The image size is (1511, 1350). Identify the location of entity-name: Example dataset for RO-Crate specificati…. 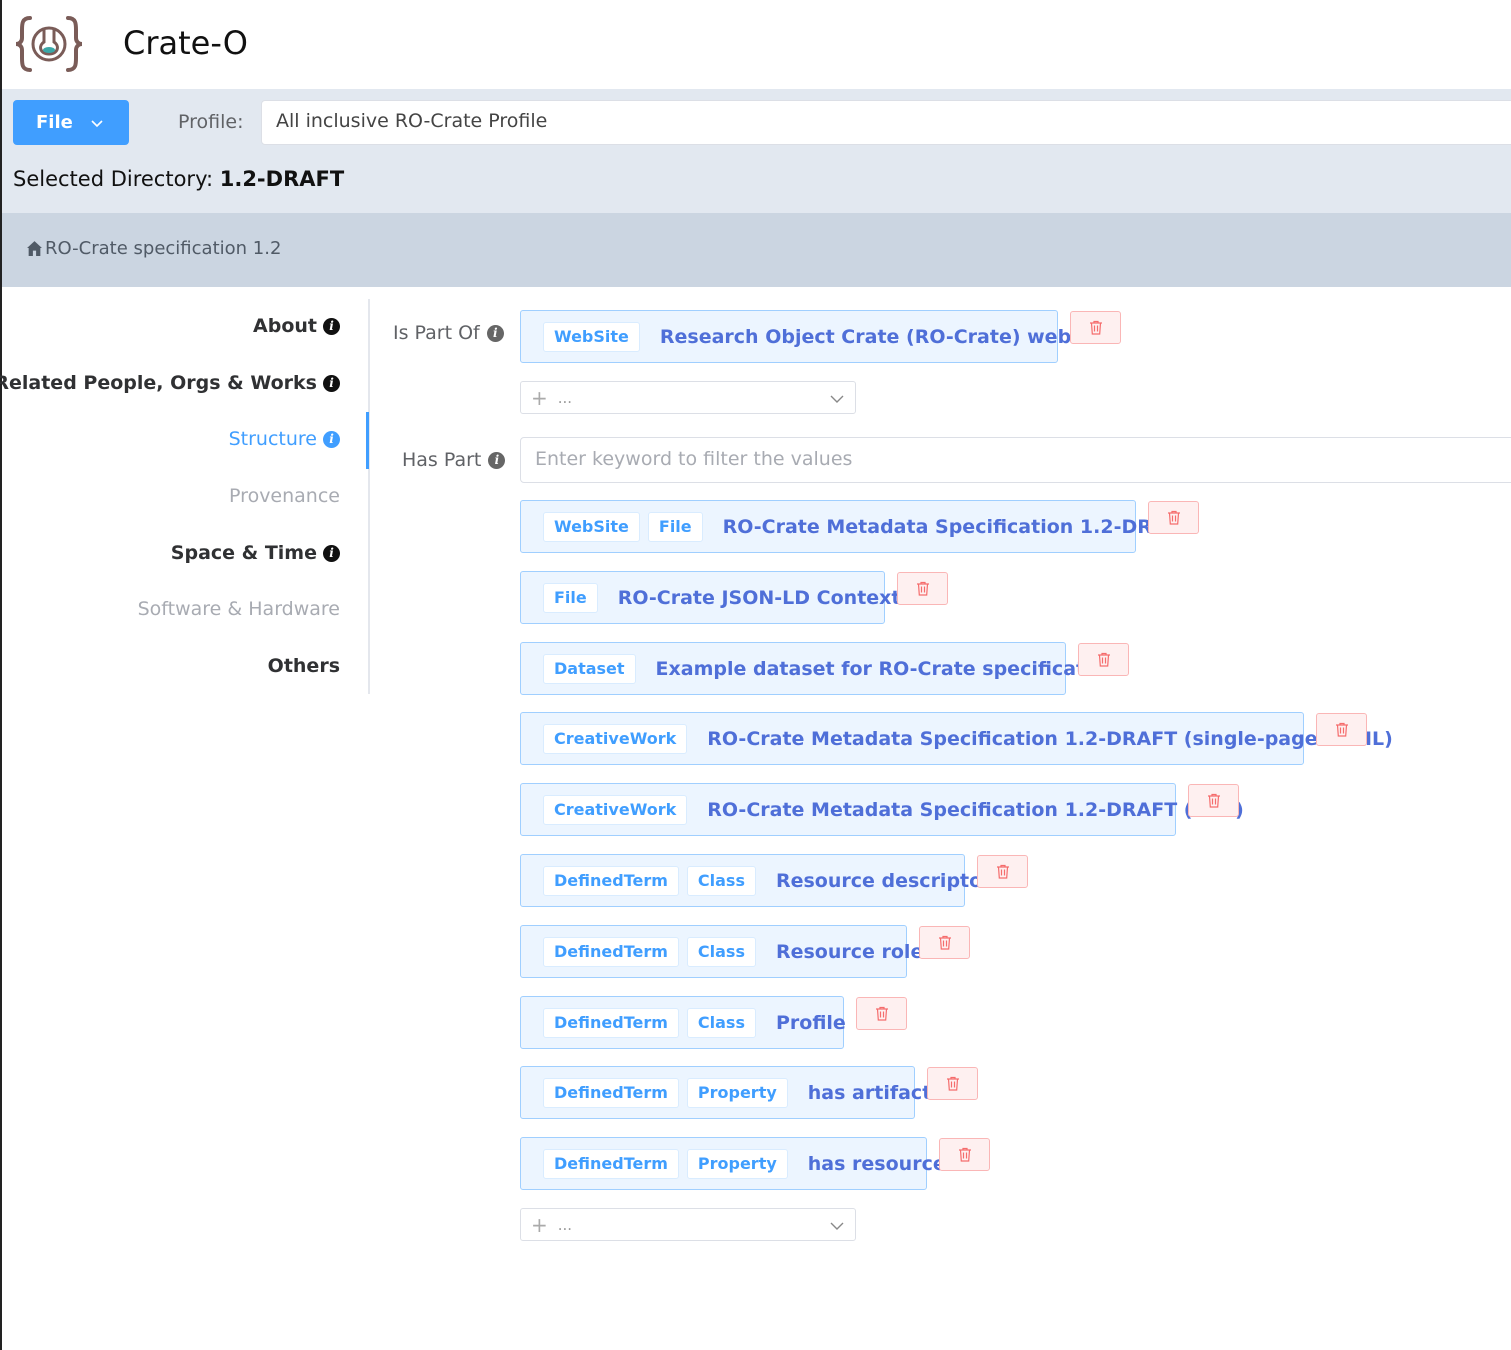
(887, 668).